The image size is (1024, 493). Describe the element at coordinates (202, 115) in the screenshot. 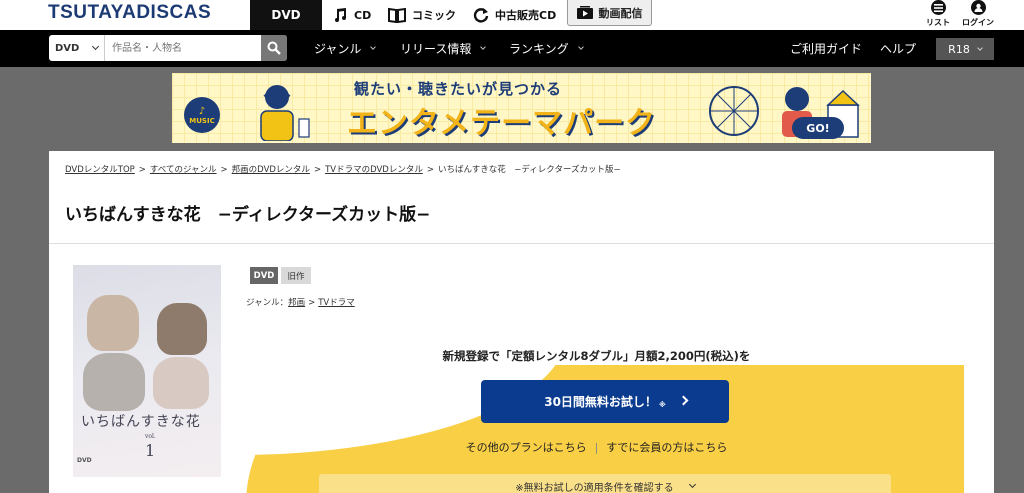

I see `music-icon: ♪ MUSIC` at that location.